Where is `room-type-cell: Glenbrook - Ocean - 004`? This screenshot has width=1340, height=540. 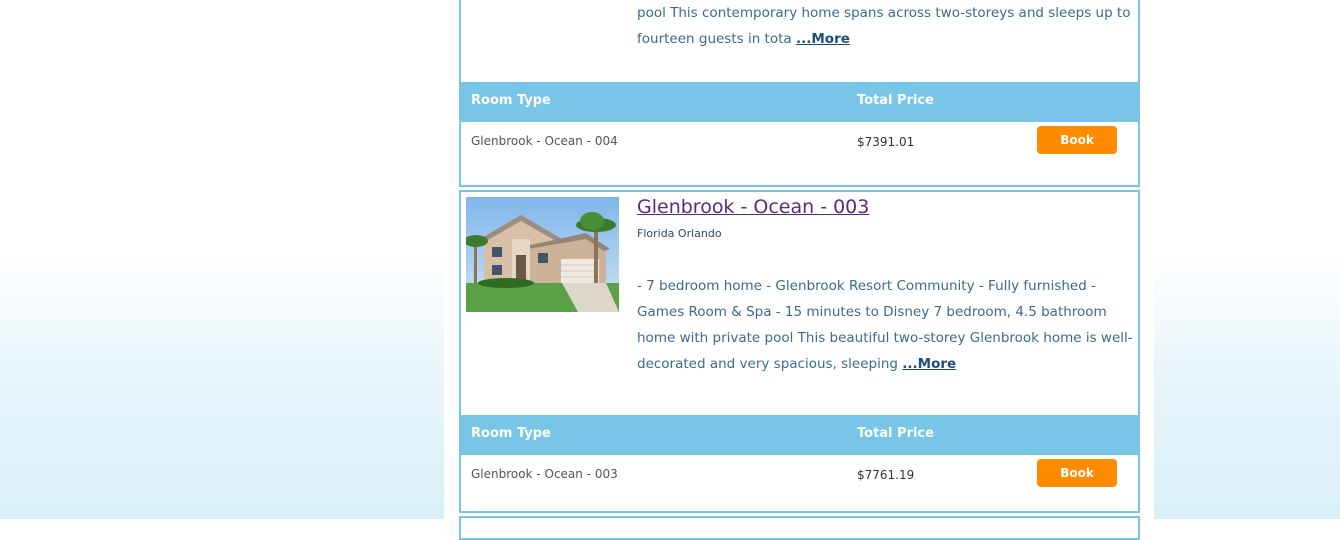 room-type-cell: Glenbrook - Ocean - 004 is located at coordinates (544, 141).